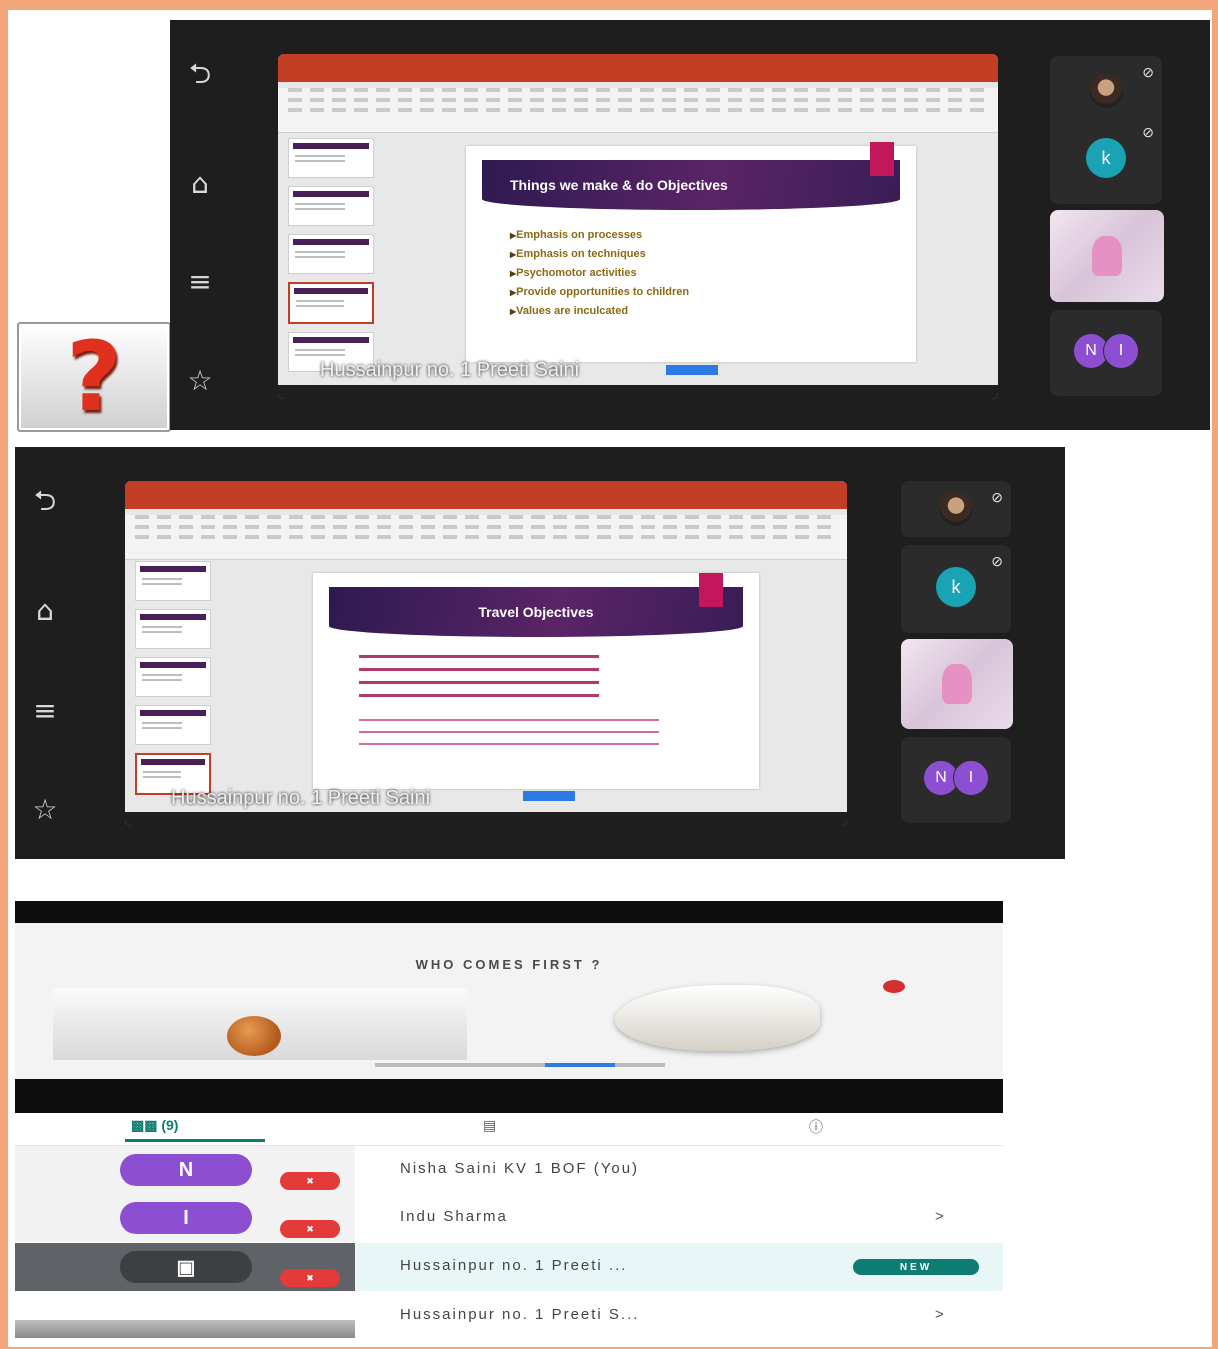  What do you see at coordinates (509, 1218) in the screenshot?
I see `list-item: I ✖ Indu Sharma >` at bounding box center [509, 1218].